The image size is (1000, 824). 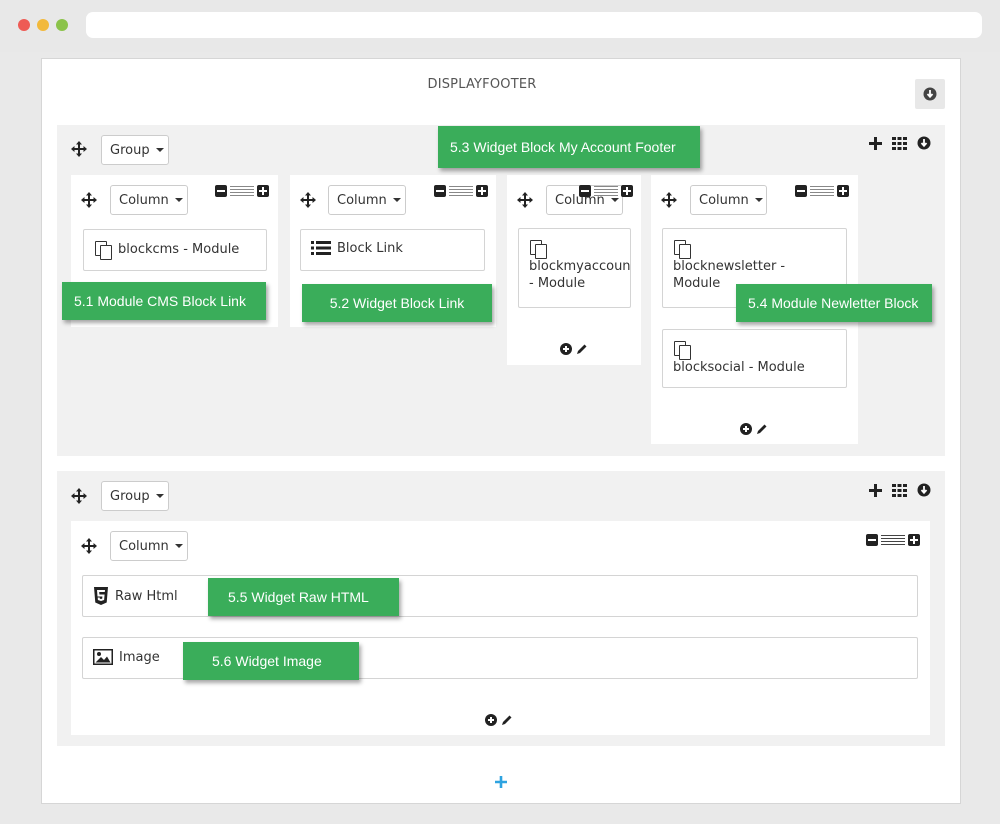 What do you see at coordinates (569, 147) in the screenshot?
I see `callout-5-3: 5.3 Widget Block My Account Footer` at bounding box center [569, 147].